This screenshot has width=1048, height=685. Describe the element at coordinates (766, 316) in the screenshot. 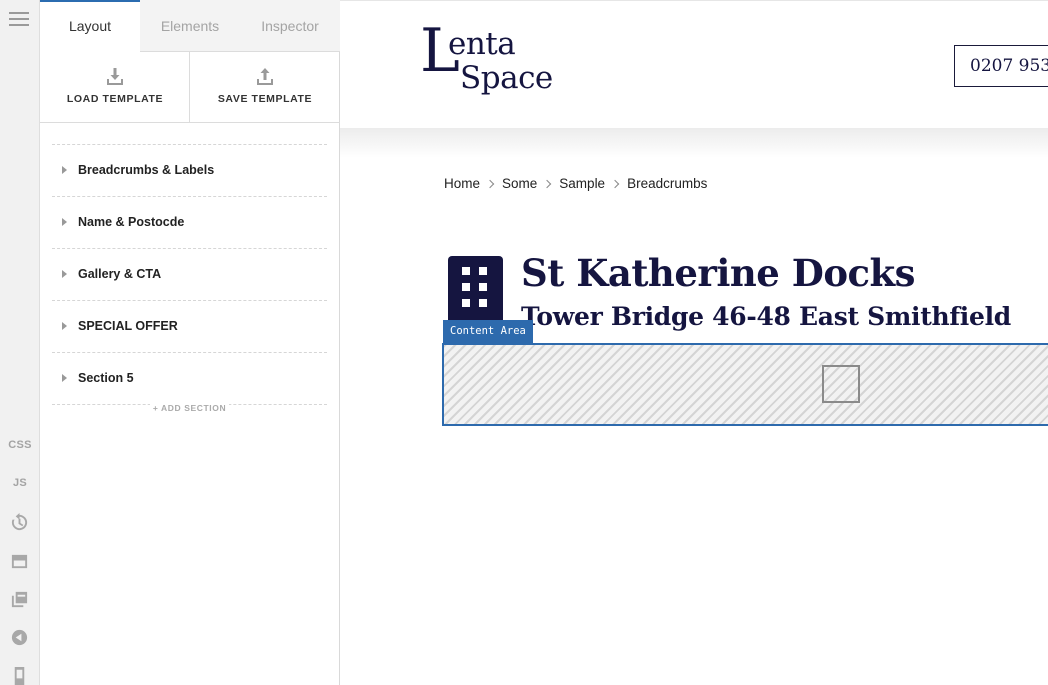

I see `property-address: Tower Bridge 46-48 East Smithfield` at that location.